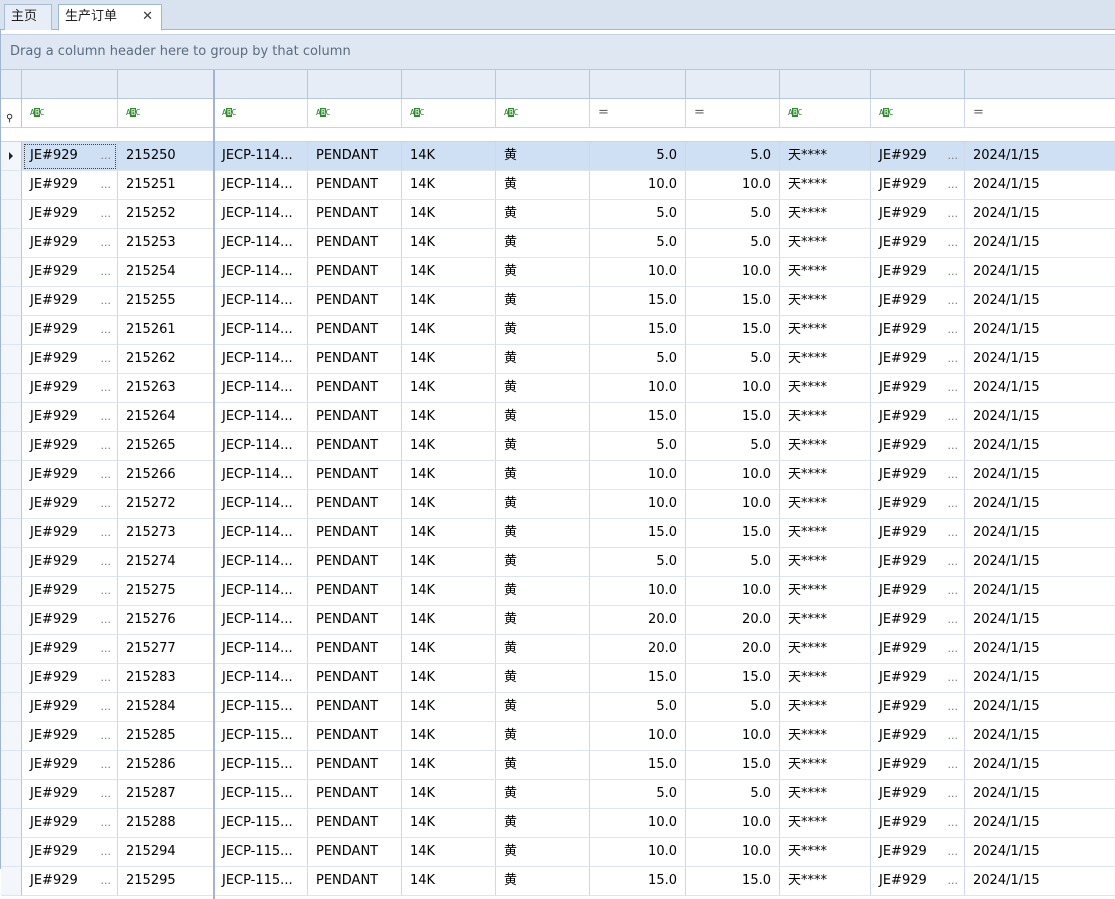 The height and width of the screenshot is (899, 1115). What do you see at coordinates (166, 214) in the screenshot?
I see `cell-prod_no: 215252` at bounding box center [166, 214].